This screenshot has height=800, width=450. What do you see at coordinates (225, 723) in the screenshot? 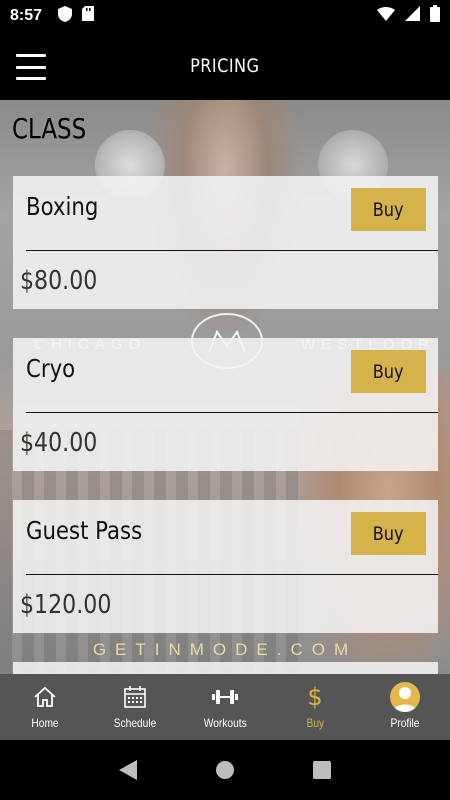
I see `nav-workouts-label: Workouts` at bounding box center [225, 723].